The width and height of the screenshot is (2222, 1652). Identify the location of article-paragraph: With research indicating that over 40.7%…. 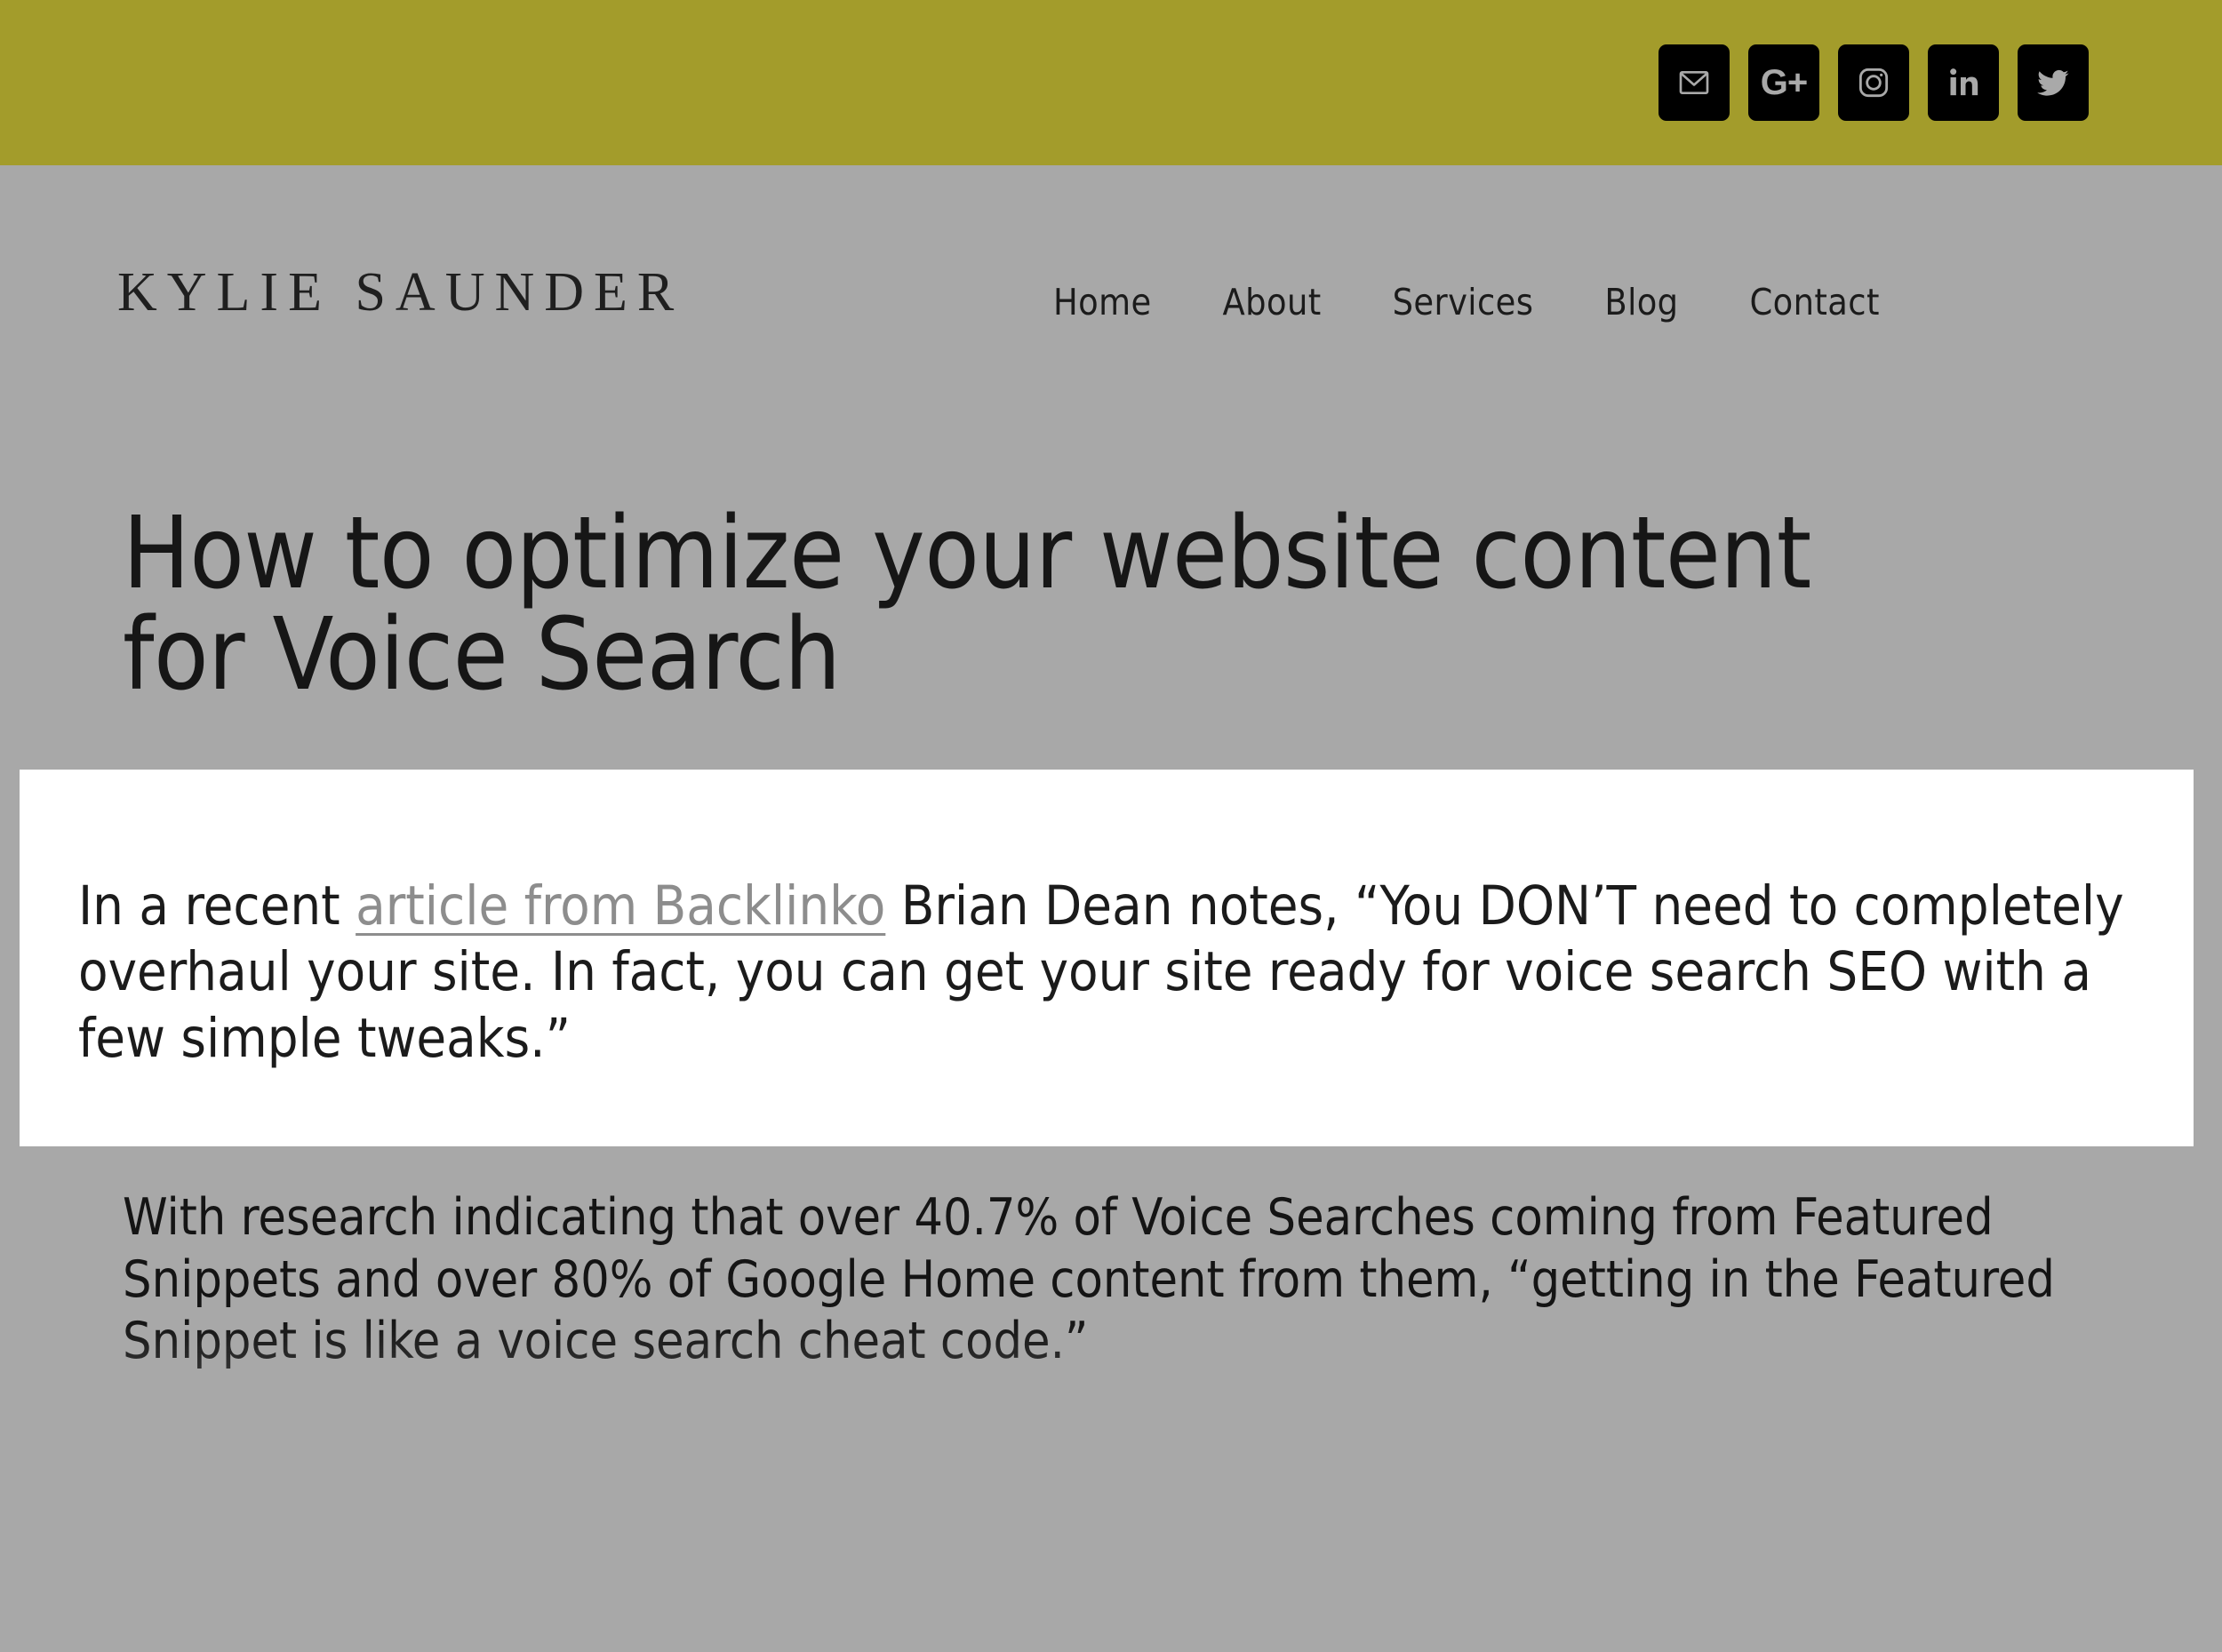
(1089, 1279).